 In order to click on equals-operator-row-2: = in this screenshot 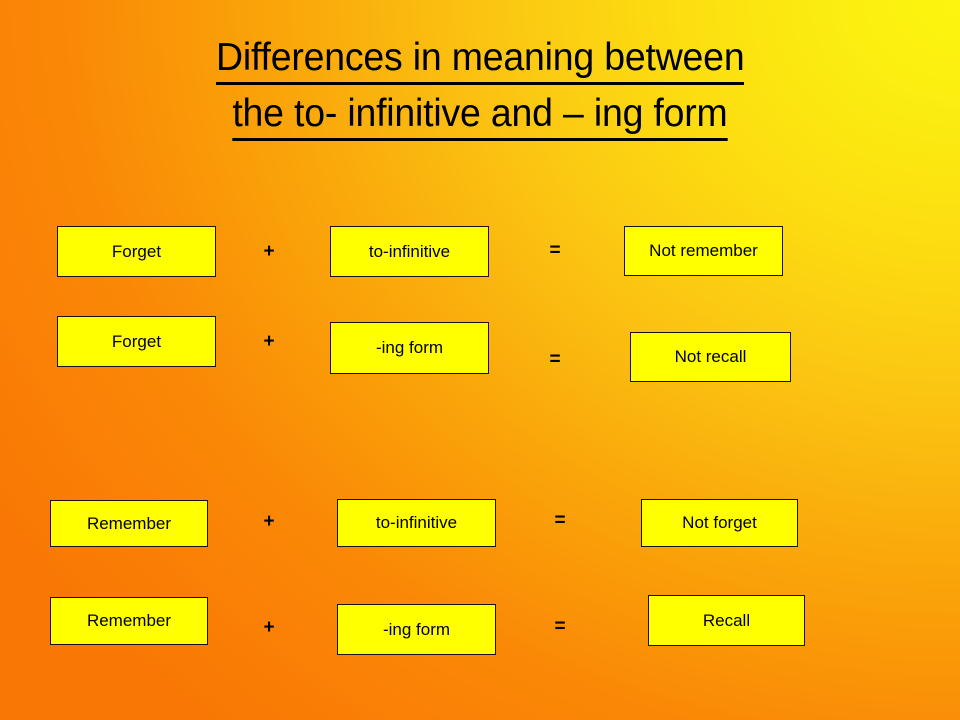, I will do `click(555, 359)`.